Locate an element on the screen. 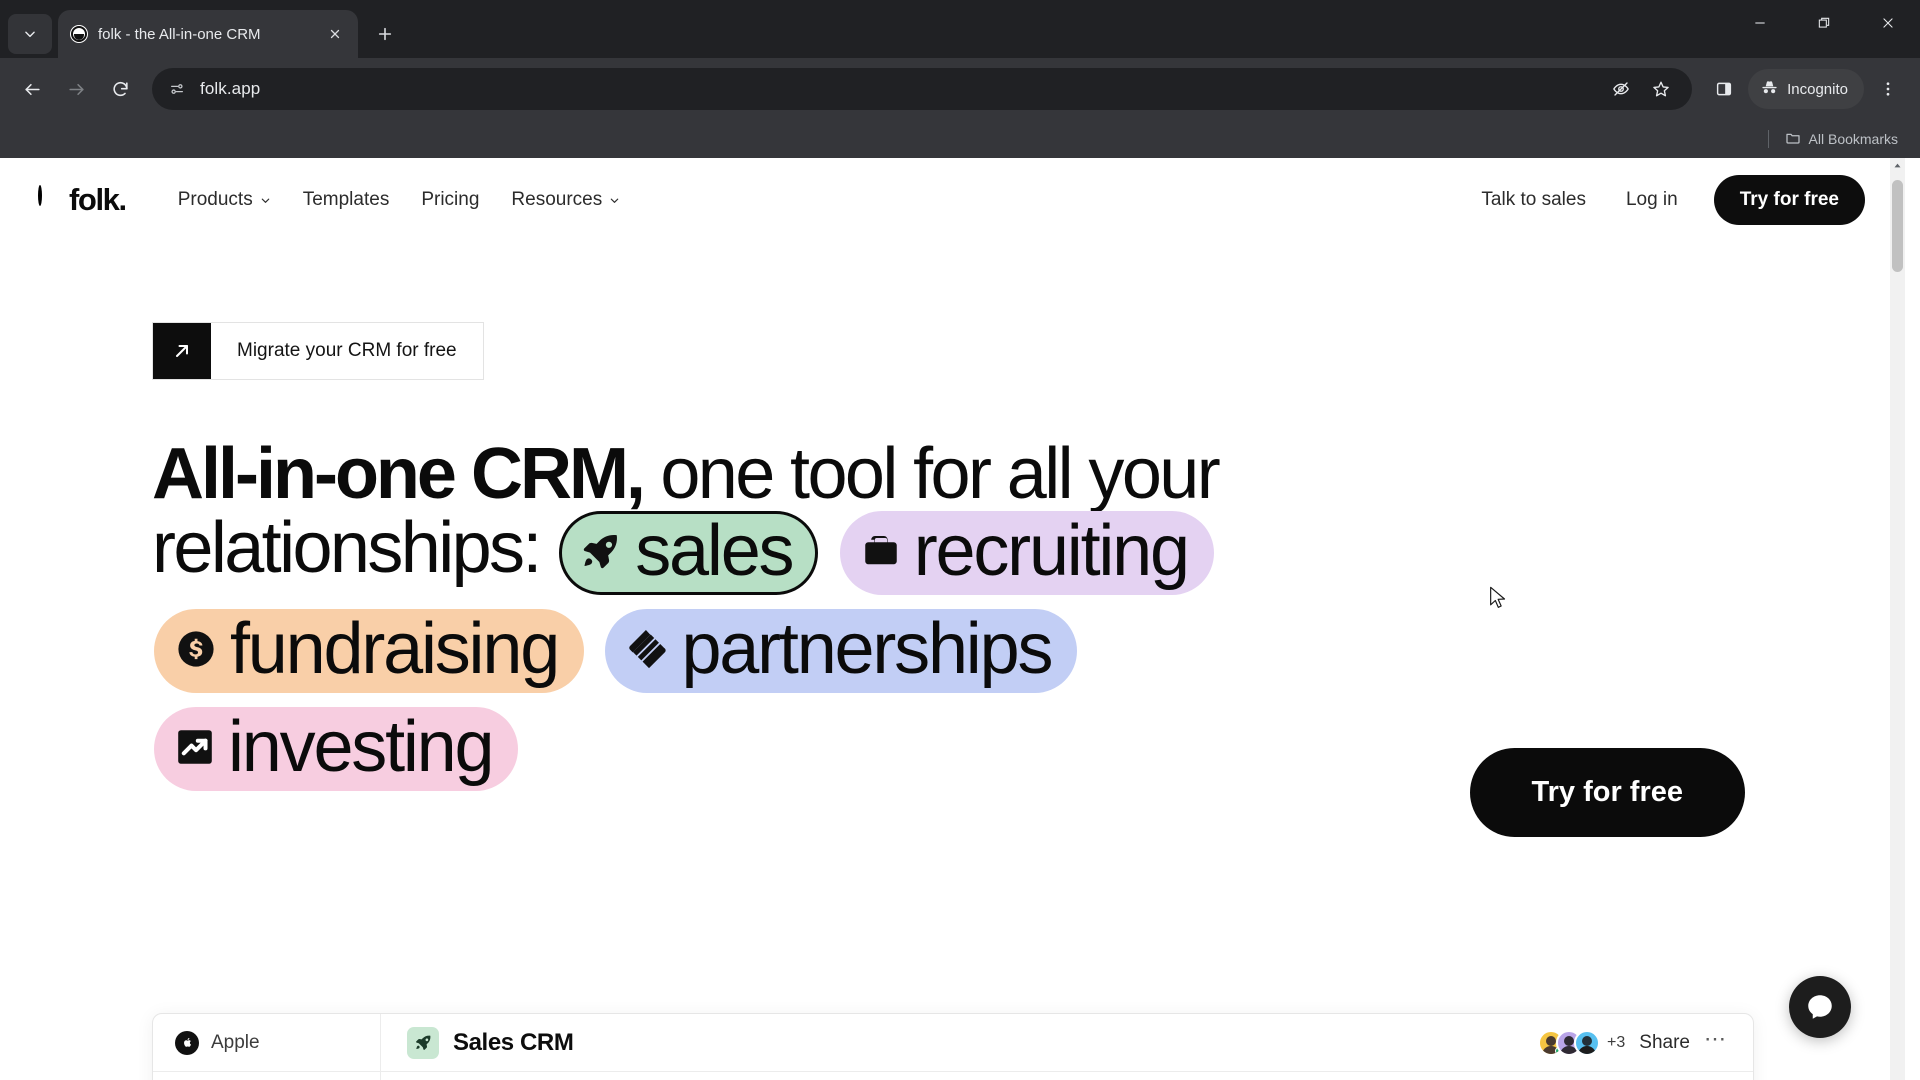 The image size is (1920, 1080). logo-text: folk. is located at coordinates (98, 199).